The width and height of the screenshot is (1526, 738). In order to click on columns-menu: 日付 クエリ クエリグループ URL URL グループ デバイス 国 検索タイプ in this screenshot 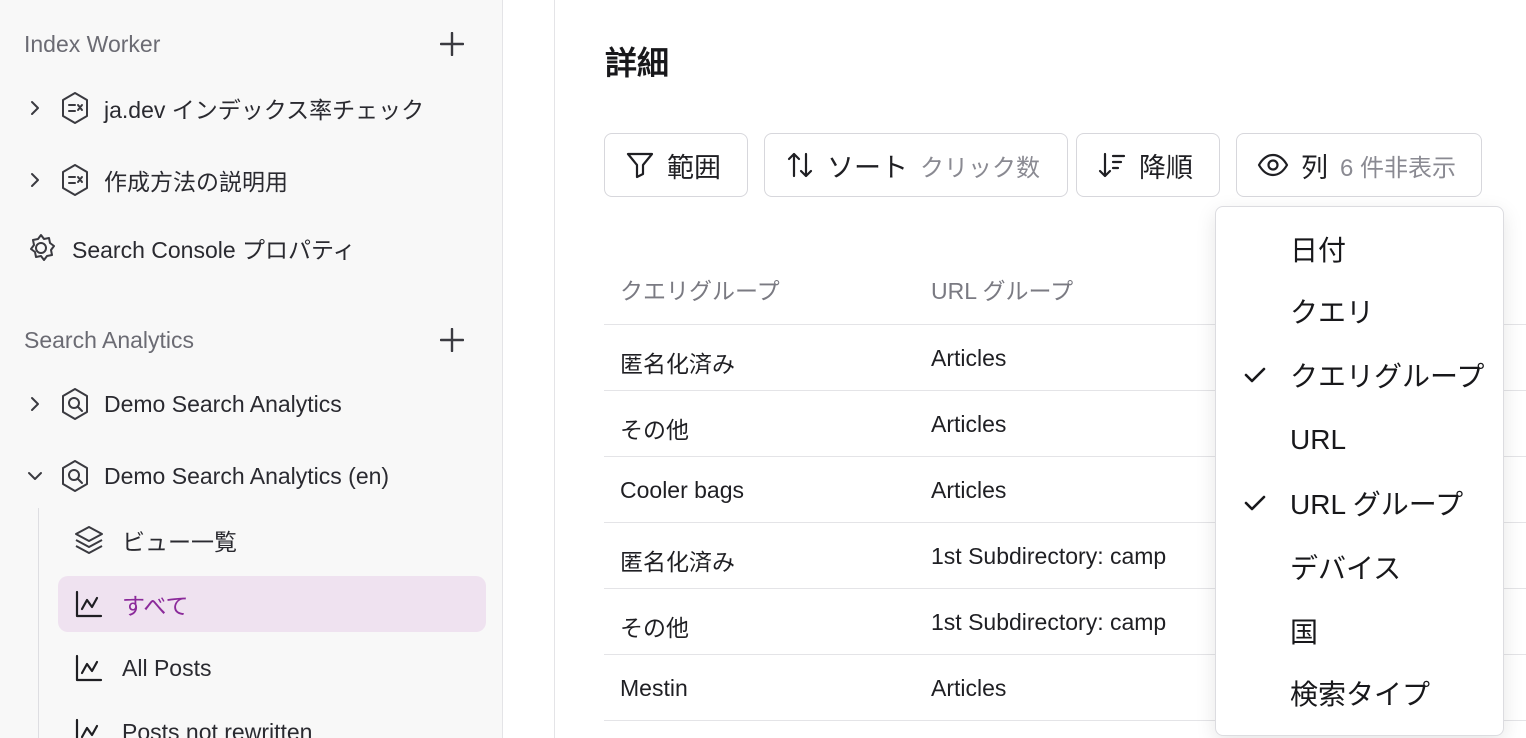, I will do `click(1359, 471)`.